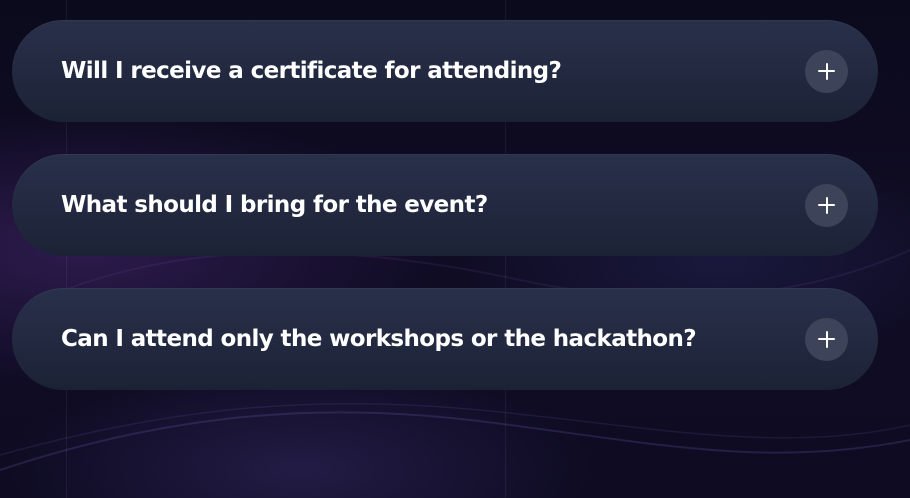  I want to click on faq-question: What should I bring for the event?, so click(274, 205).